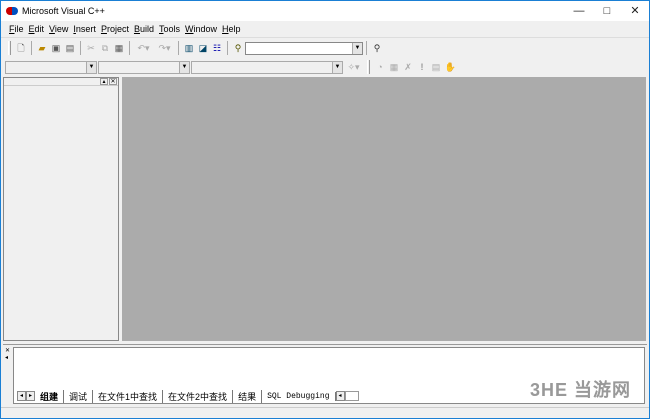 The width and height of the screenshot is (650, 419). Describe the element at coordinates (61, 209) in the screenshot. I see `workspace-panel: ▴ ✕` at that location.